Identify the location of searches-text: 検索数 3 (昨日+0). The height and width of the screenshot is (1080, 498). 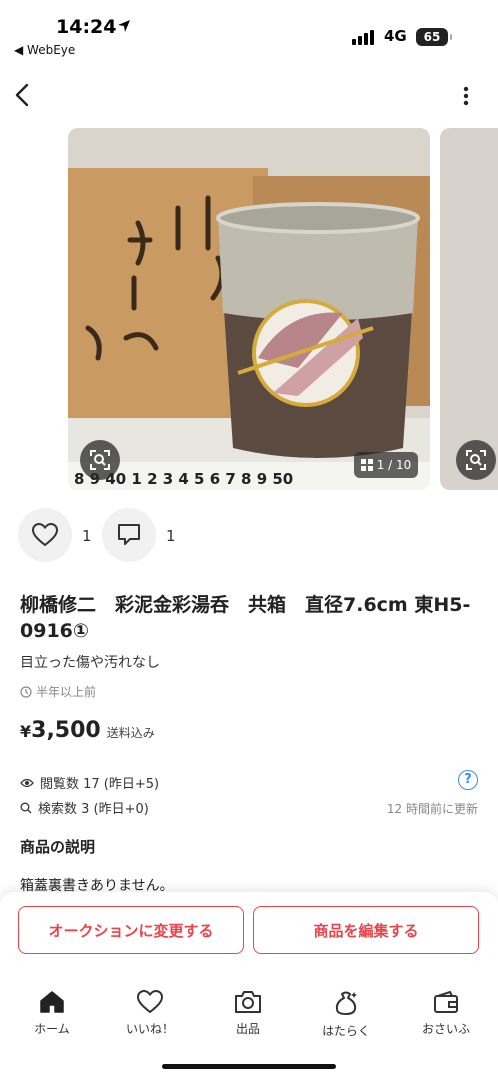
(93, 809).